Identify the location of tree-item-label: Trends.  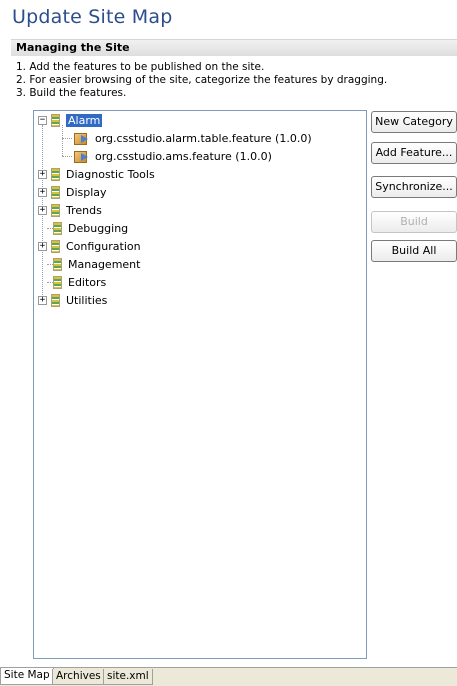
(84, 210).